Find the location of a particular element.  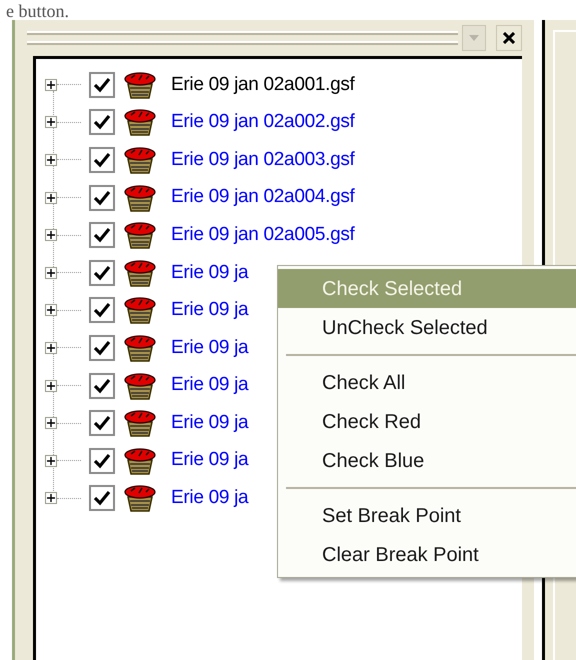

close-icon is located at coordinates (509, 38).